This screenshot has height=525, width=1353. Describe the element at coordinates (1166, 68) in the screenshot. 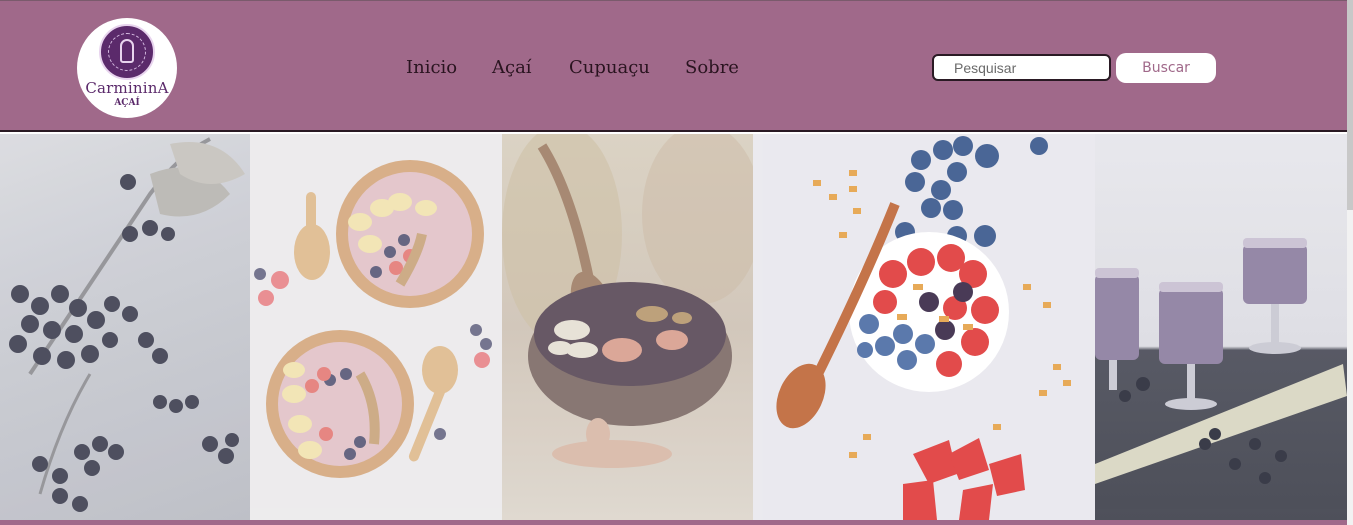

I see `search-button: Buscar` at that location.